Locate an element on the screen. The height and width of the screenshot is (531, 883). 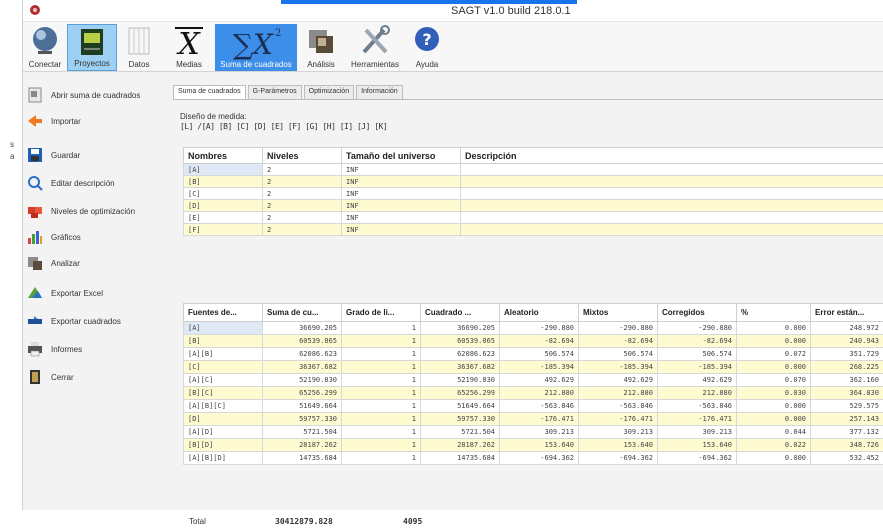
column-header: Descripción is located at coordinates (672, 156).